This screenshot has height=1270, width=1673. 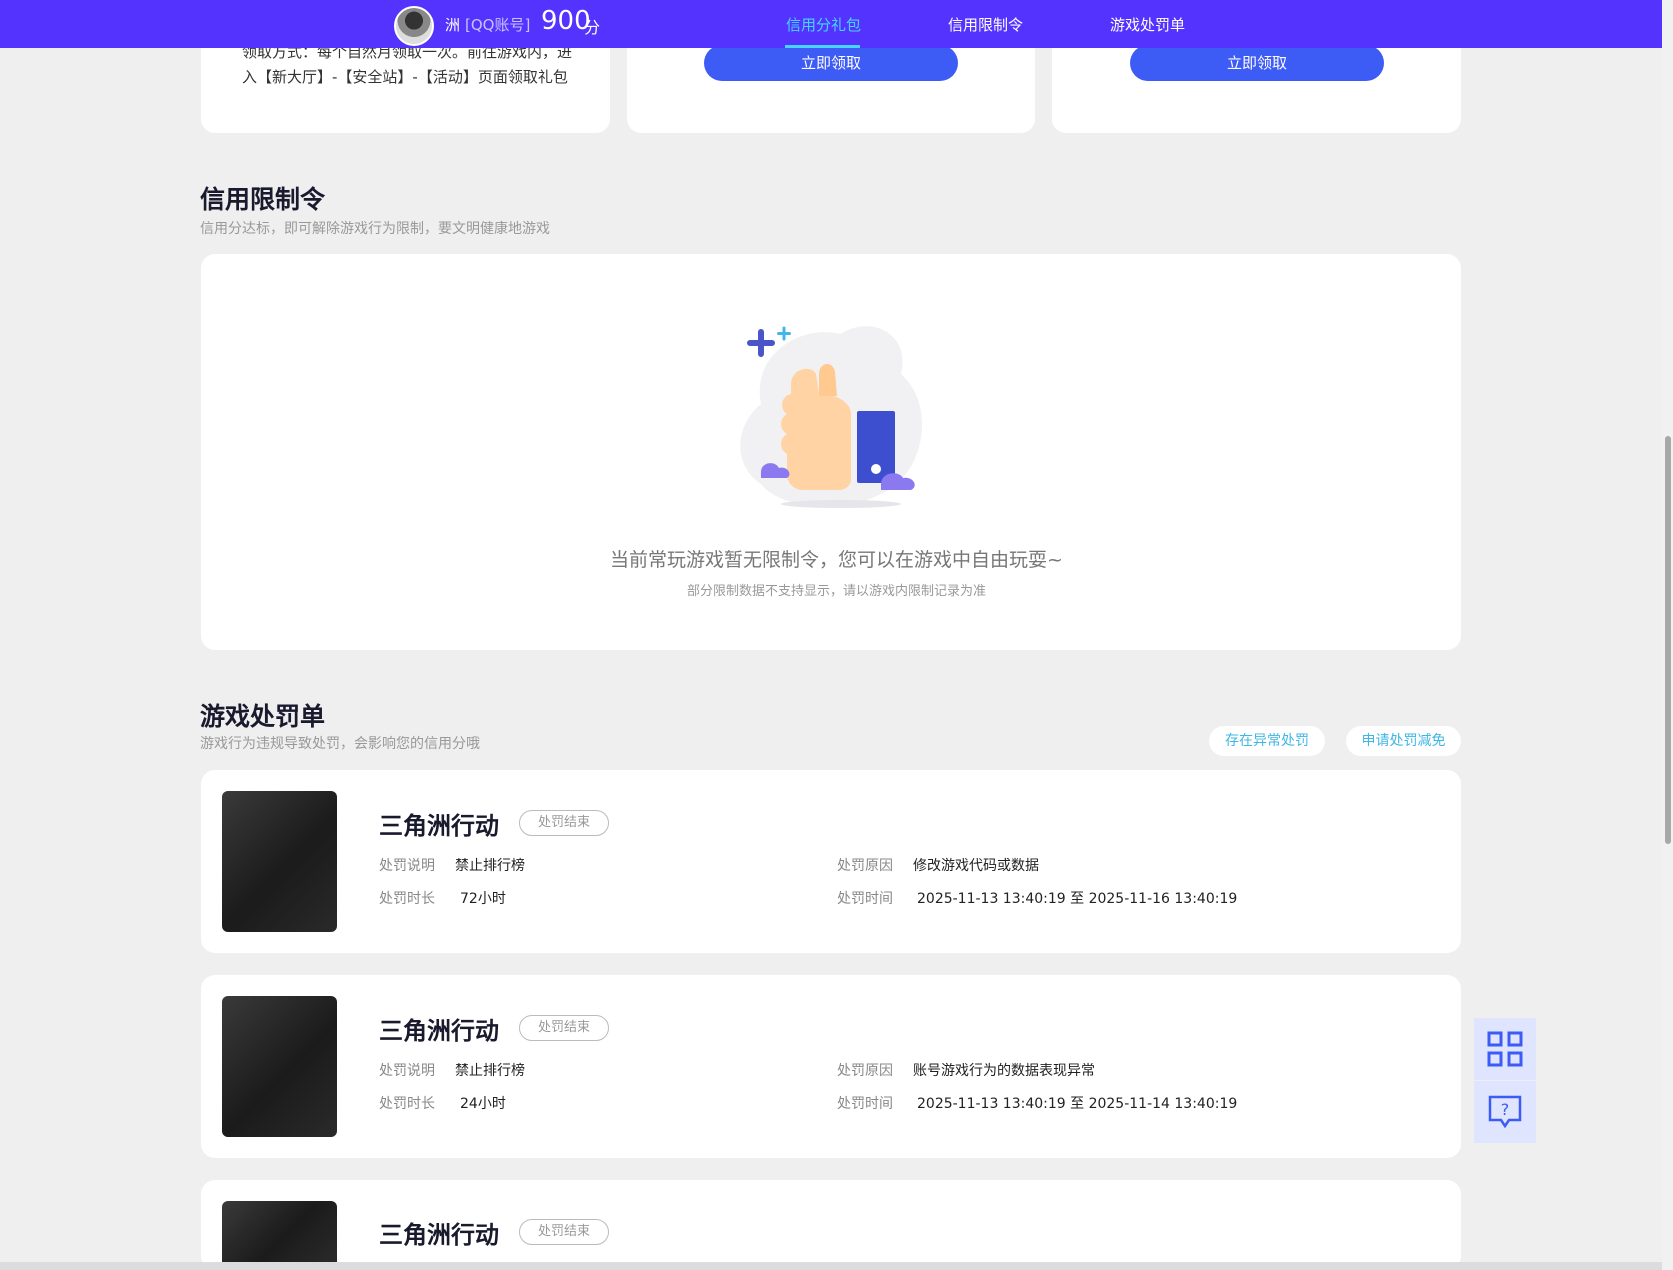 I want to click on restriction-section-subtitle: 信用分达标，即可解除游戏行为限制，要文明健康地游戏, so click(x=375, y=229).